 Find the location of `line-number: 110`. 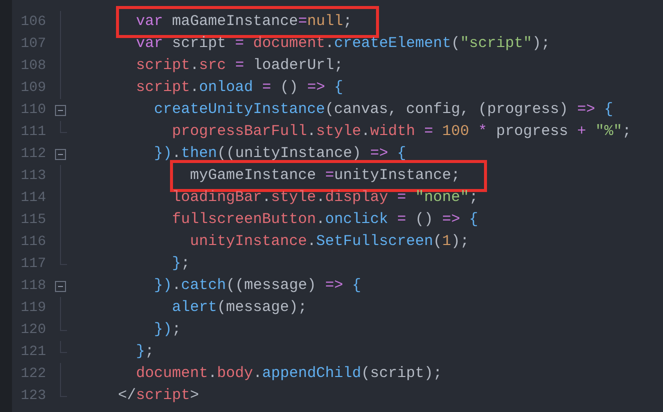

line-number: 110 is located at coordinates (33, 110).